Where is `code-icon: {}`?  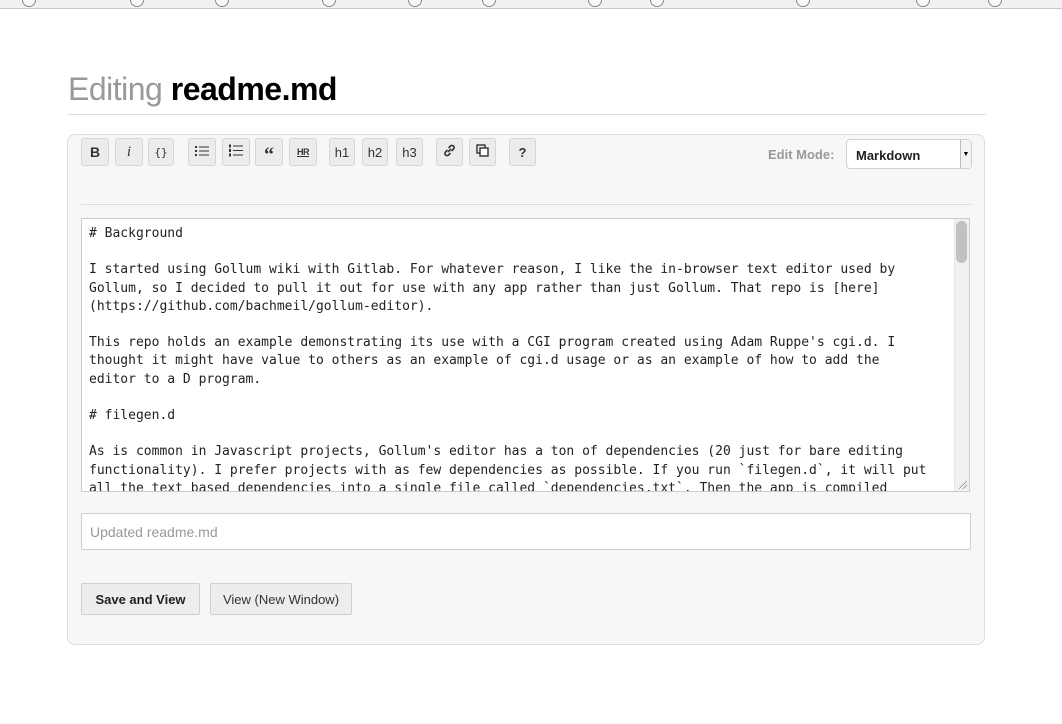 code-icon: {} is located at coordinates (161, 152).